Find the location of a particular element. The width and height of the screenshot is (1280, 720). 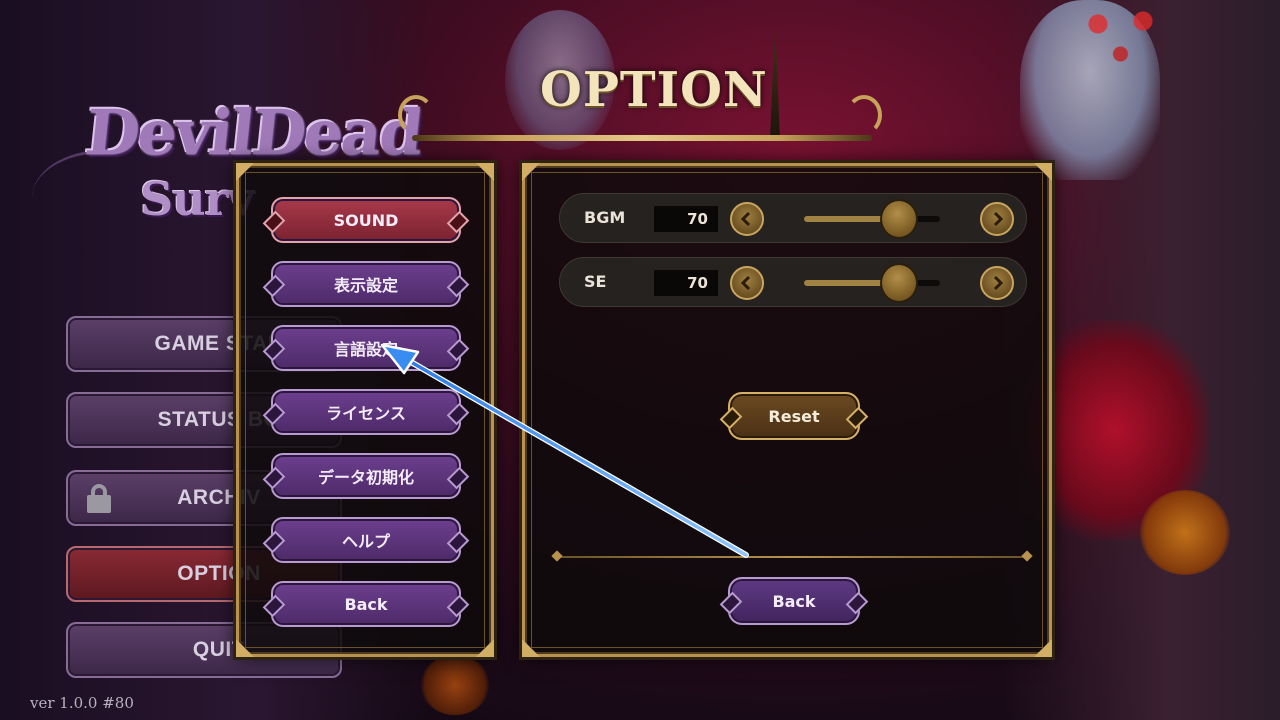

bgm-slider-thumb is located at coordinates (899, 219).